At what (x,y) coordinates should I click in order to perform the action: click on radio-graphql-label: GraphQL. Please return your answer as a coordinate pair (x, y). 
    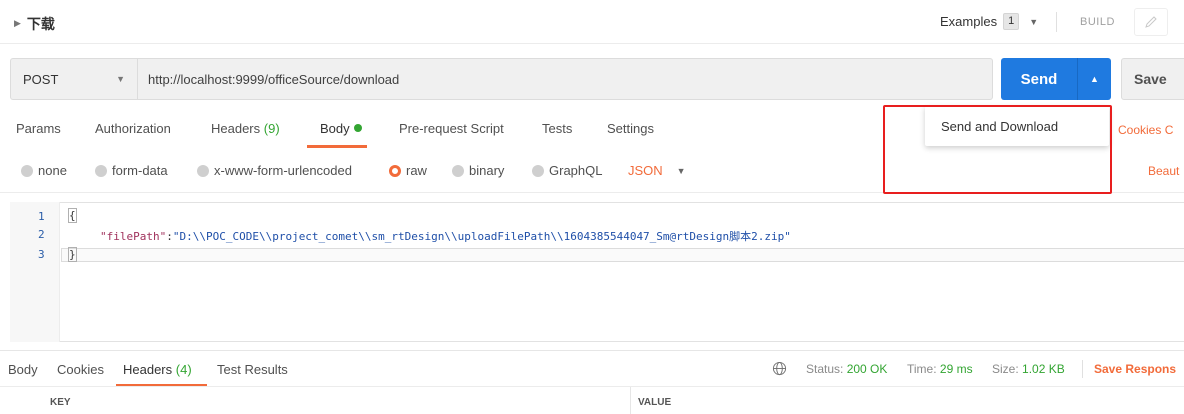
    Looking at the image, I should click on (576, 170).